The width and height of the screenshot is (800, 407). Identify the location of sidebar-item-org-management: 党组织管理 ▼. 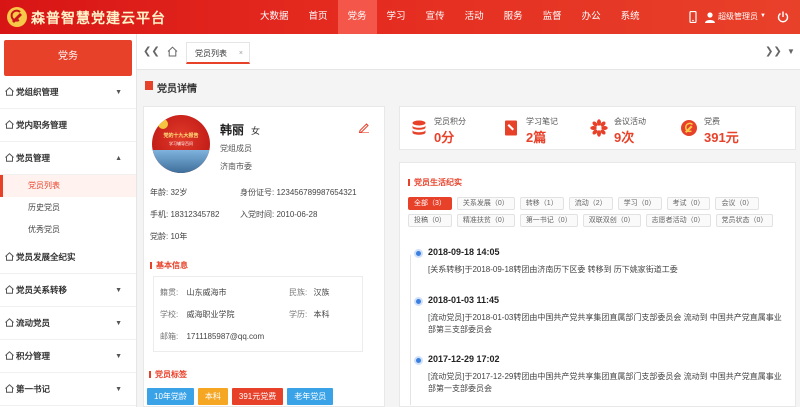
(68, 92).